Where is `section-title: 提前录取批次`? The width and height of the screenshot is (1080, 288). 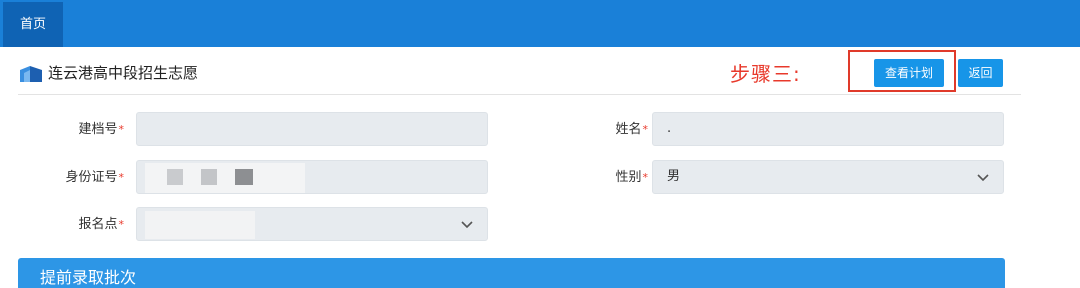
section-title: 提前录取批次 is located at coordinates (88, 277).